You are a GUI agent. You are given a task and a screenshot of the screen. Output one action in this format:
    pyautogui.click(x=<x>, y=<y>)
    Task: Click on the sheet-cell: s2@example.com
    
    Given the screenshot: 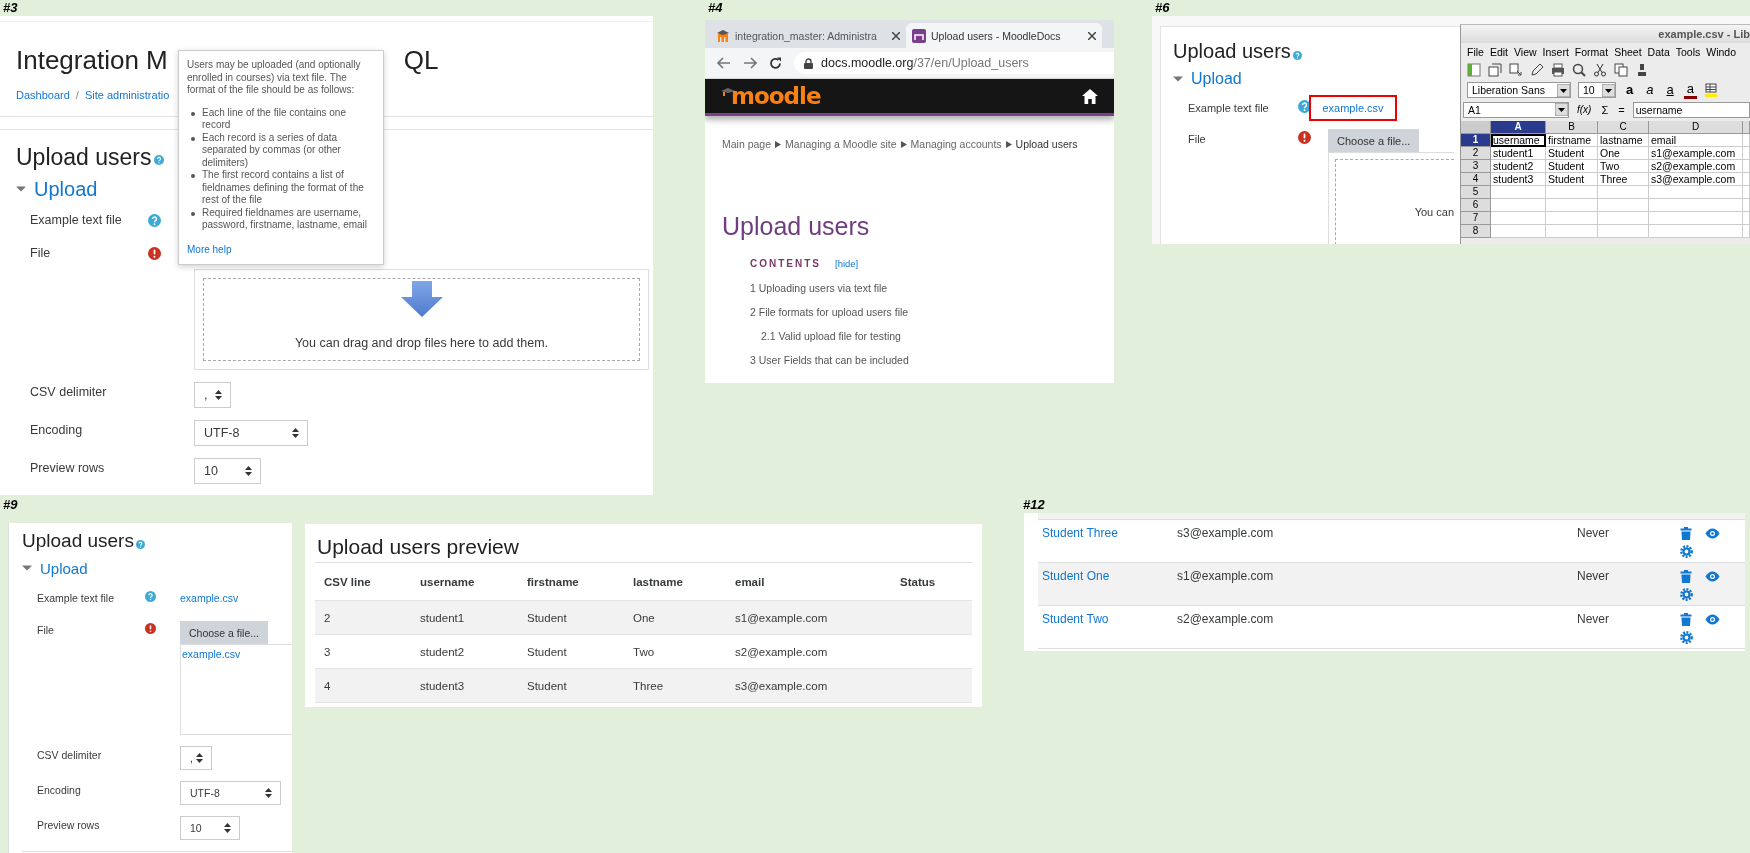 What is the action you would take?
    pyautogui.click(x=1696, y=166)
    